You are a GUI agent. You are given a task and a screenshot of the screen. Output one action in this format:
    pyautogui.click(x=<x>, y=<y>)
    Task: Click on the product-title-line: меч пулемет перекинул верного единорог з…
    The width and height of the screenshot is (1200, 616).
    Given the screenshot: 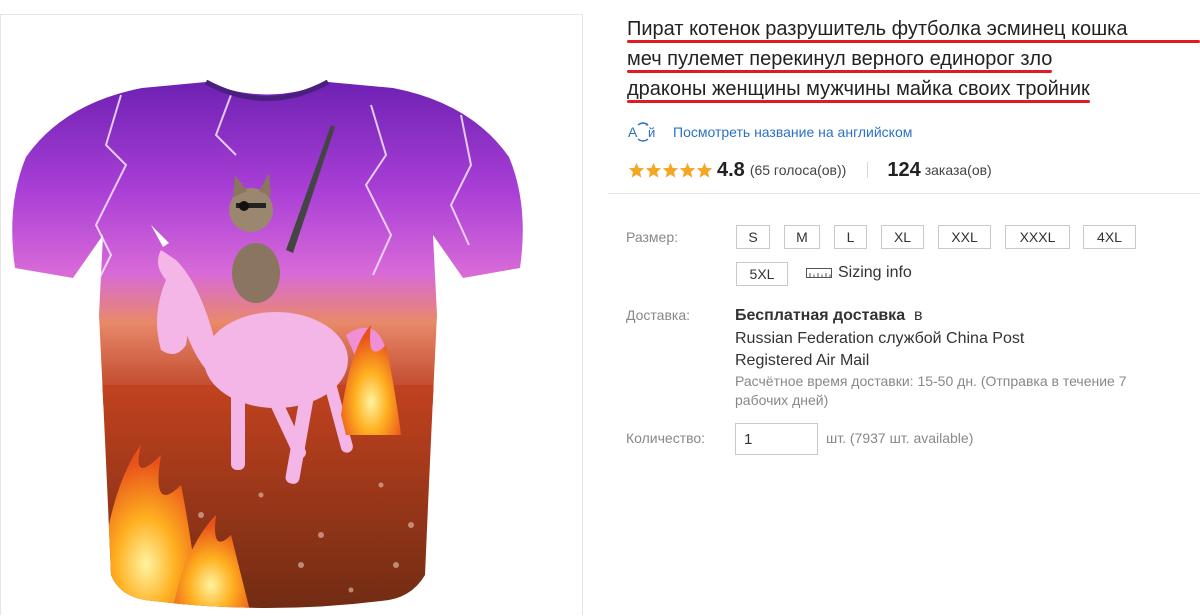 What is the action you would take?
    pyautogui.click(x=840, y=59)
    